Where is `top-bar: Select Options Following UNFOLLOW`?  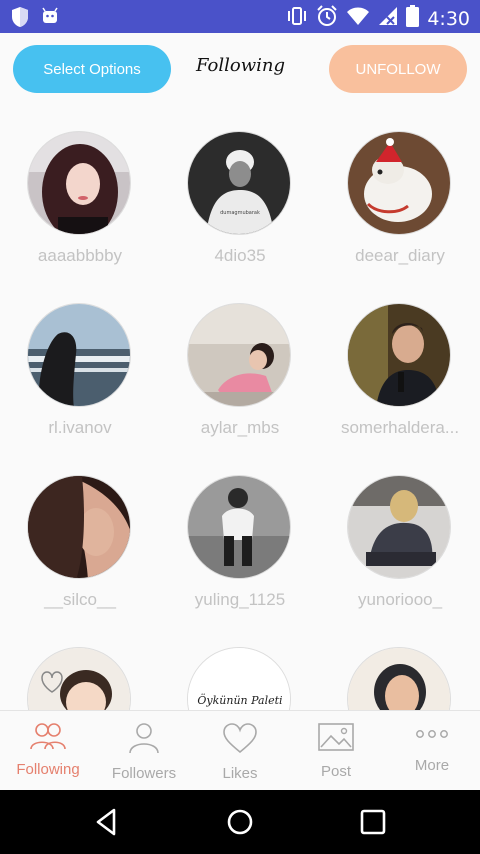
top-bar: Select Options Following UNFOLLOW is located at coordinates (240, 70).